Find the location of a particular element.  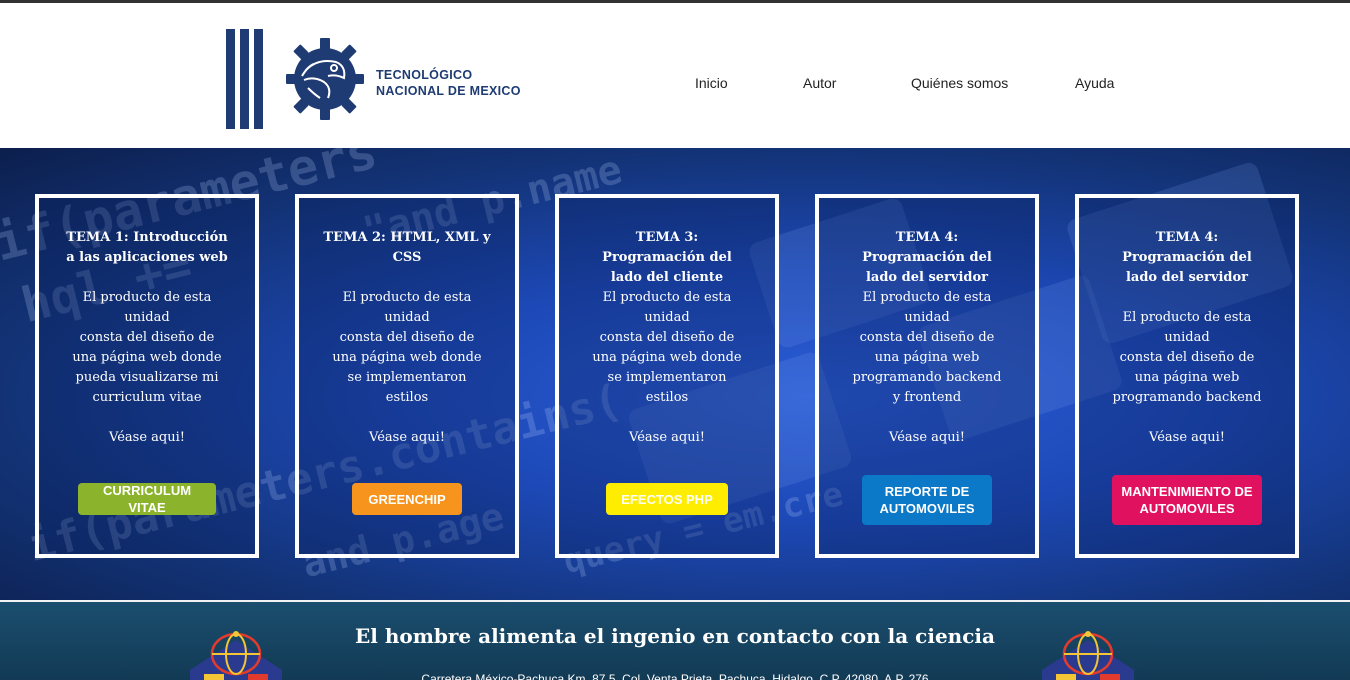

curriculum-vitae-button: CURRICULUM VITAE is located at coordinates (147, 499).